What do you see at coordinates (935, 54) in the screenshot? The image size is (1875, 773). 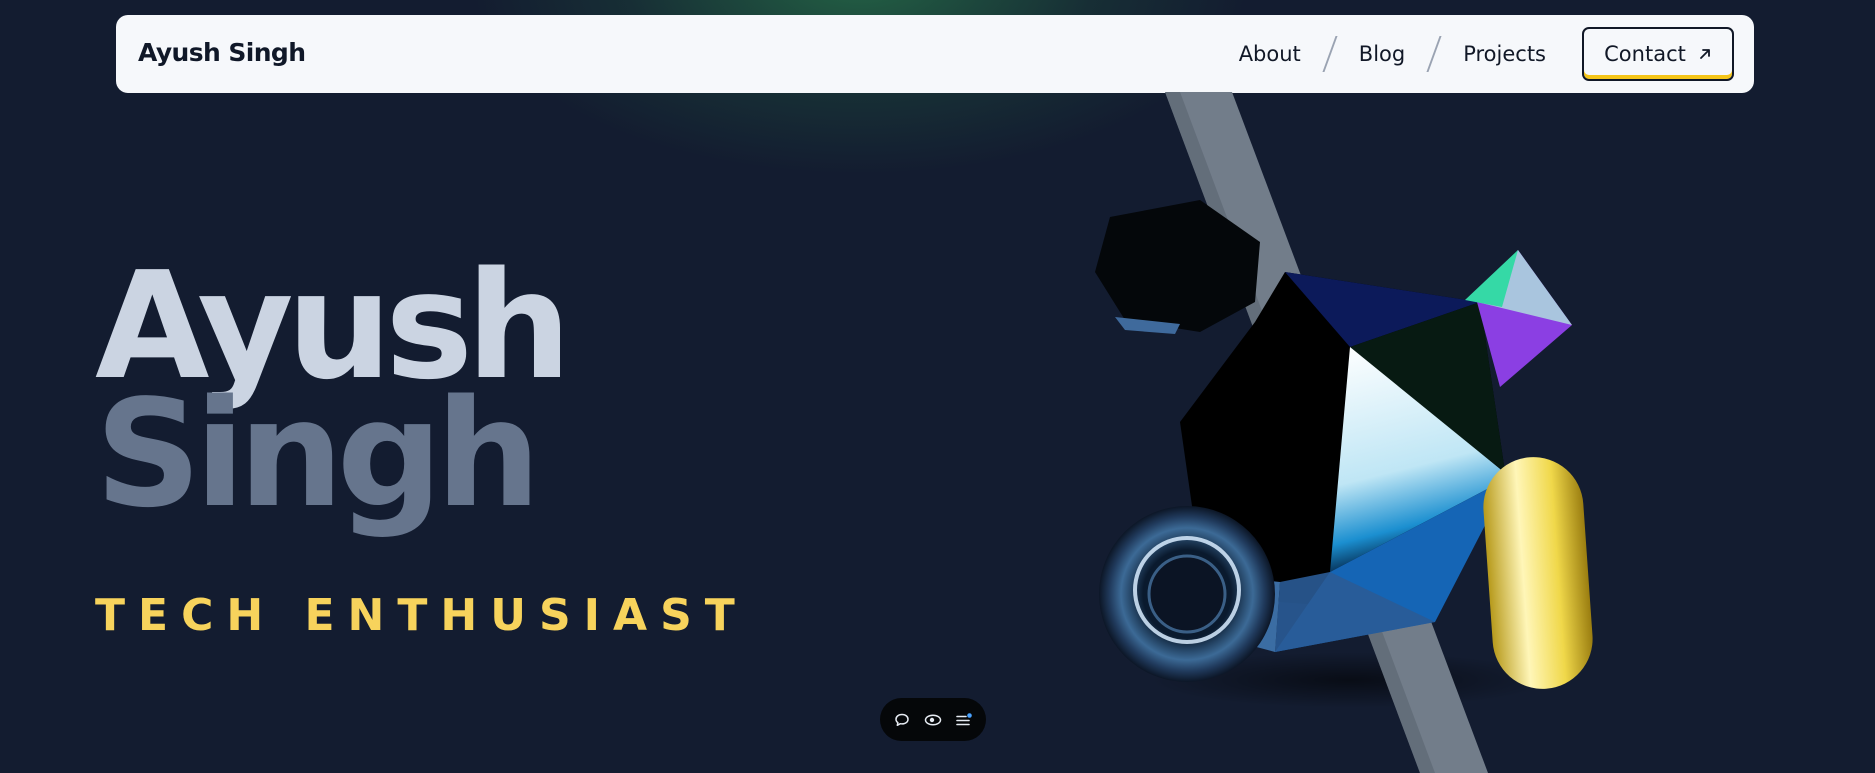 I see `navbar: Ayush Singh About Blog Projects Contact` at bounding box center [935, 54].